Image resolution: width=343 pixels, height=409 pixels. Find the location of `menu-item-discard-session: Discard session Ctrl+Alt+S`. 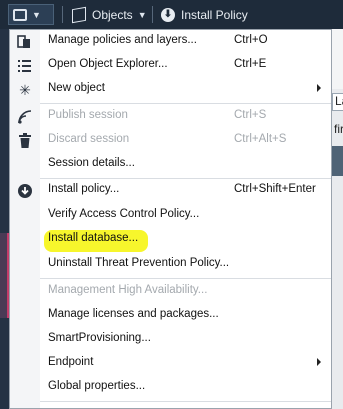

menu-item-discard-session: Discard session Ctrl+Alt+S is located at coordinates (170, 141).